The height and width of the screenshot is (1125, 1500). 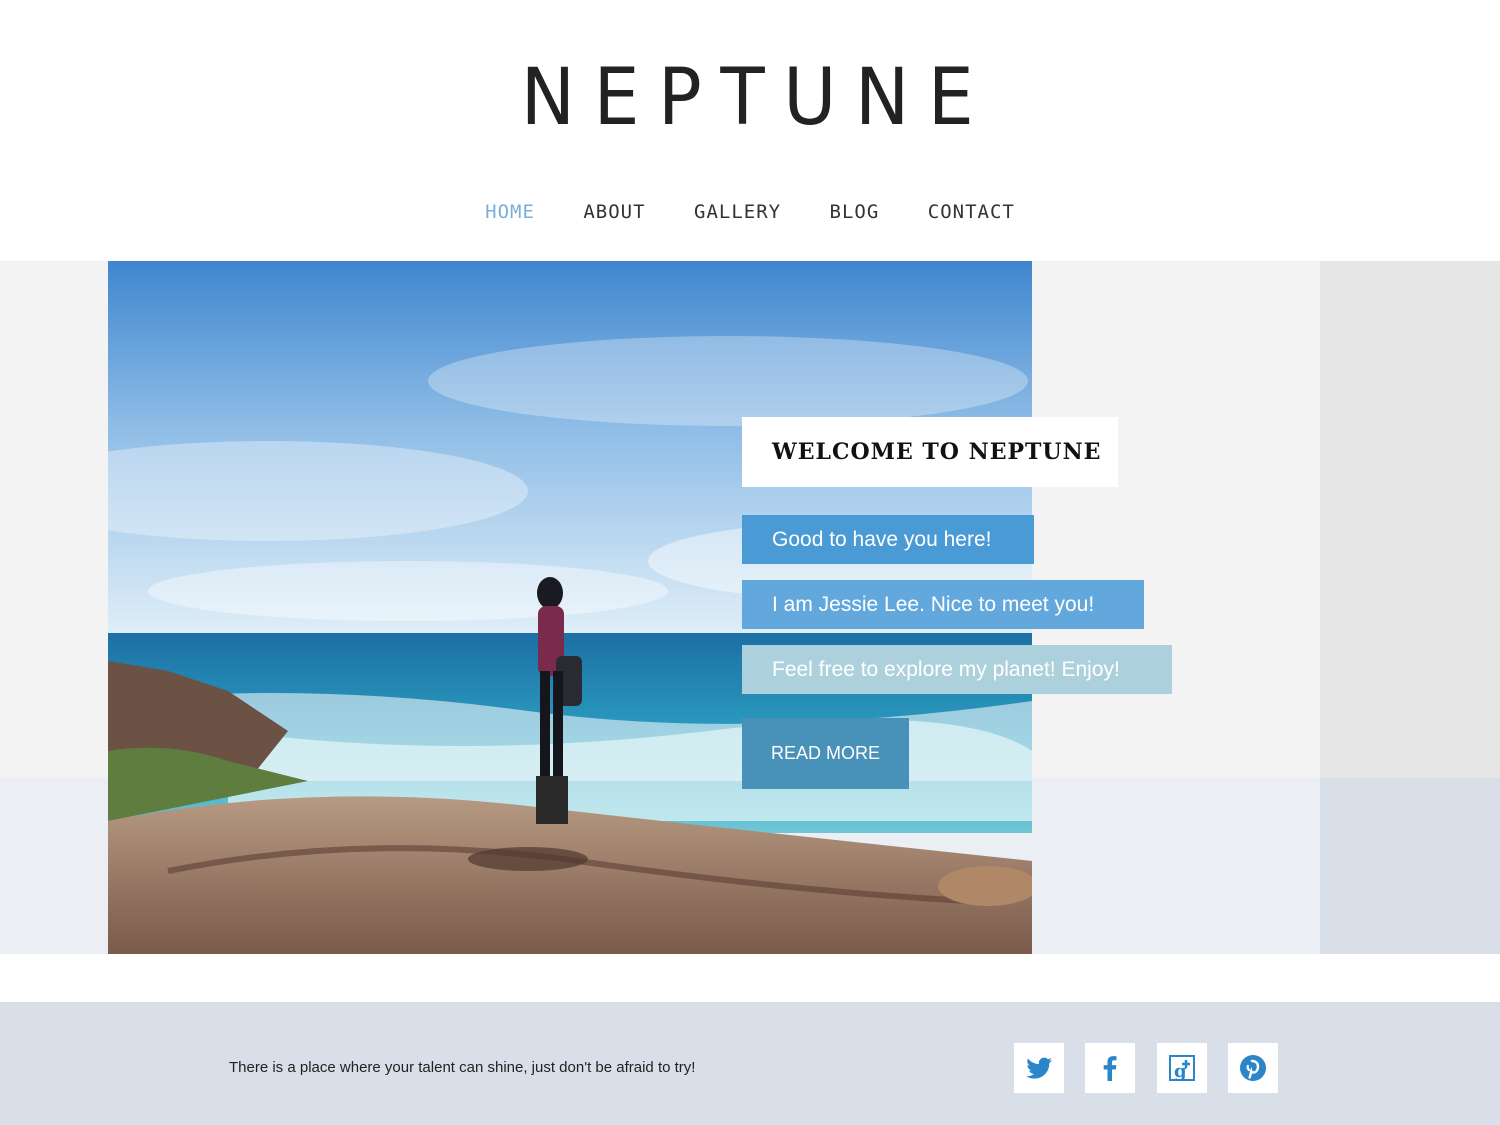 What do you see at coordinates (750, 98) in the screenshot?
I see `site-logo: NEPTUNE` at bounding box center [750, 98].